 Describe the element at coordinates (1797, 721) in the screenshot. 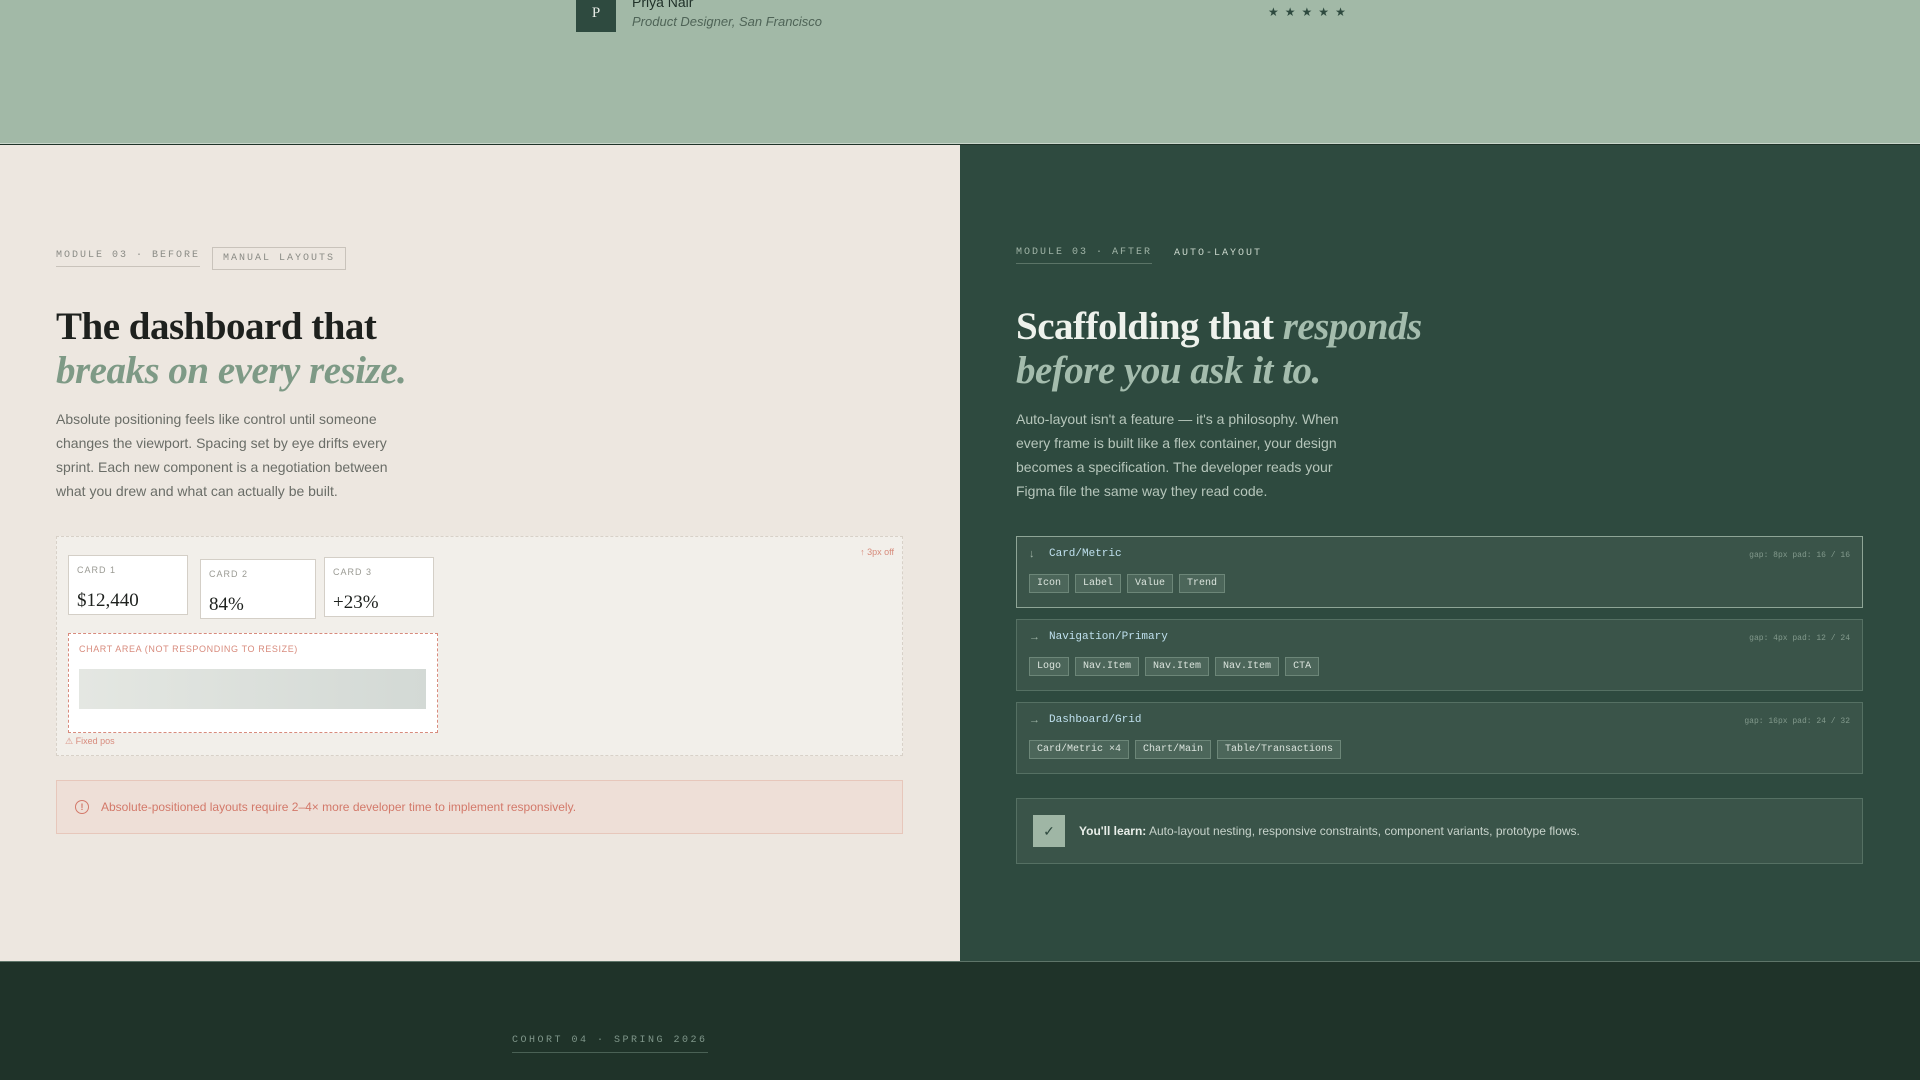

I see `component-spacing: gap: 16px pad: 24 / 32` at that location.